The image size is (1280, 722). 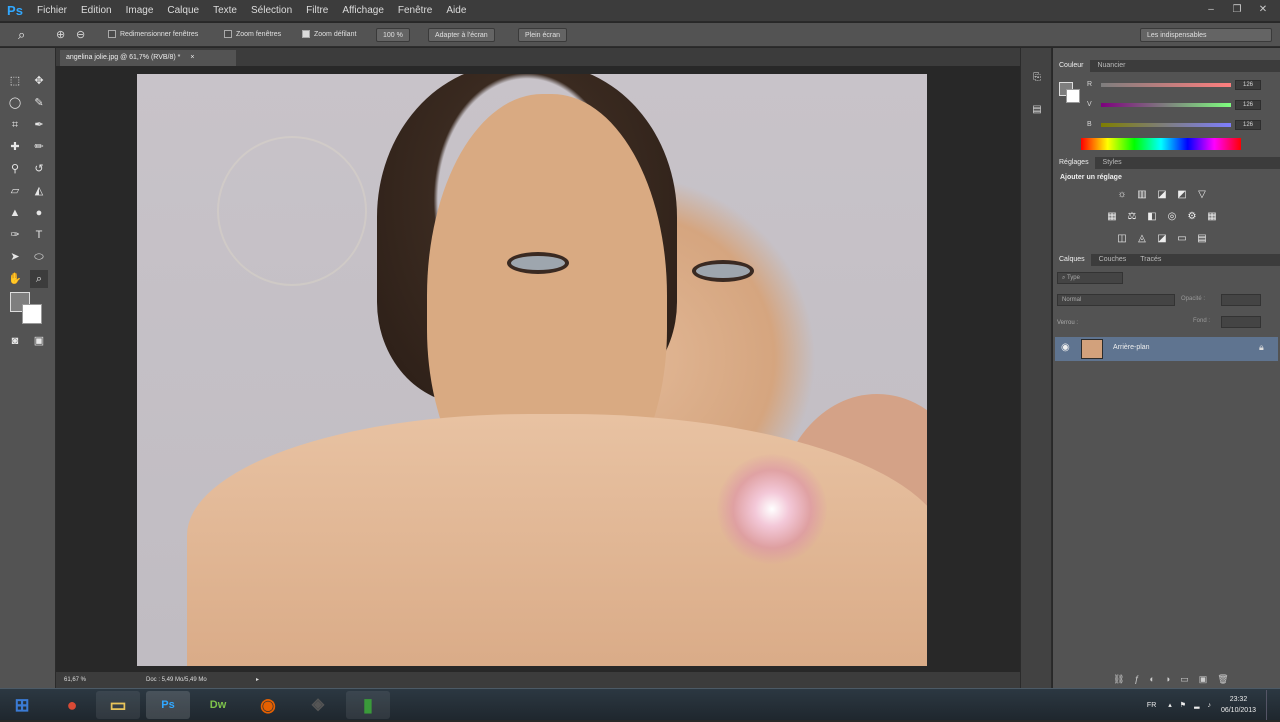 I want to click on start-button: ⊞, so click(x=22, y=705).